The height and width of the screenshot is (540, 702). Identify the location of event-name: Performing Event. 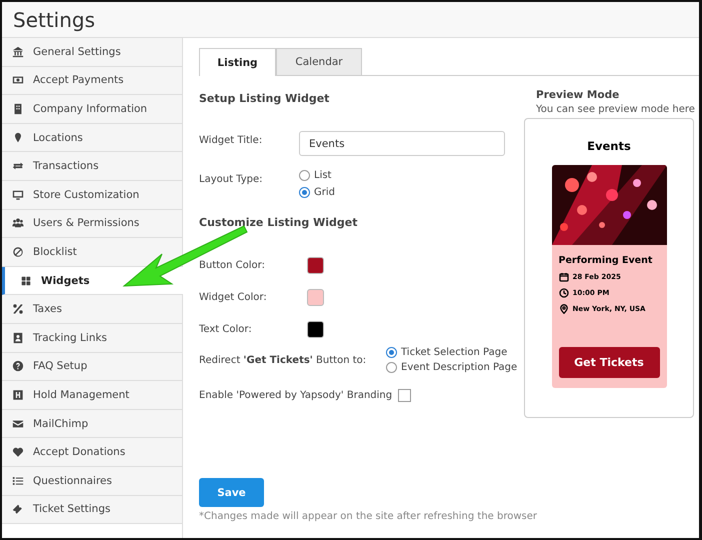
(606, 260).